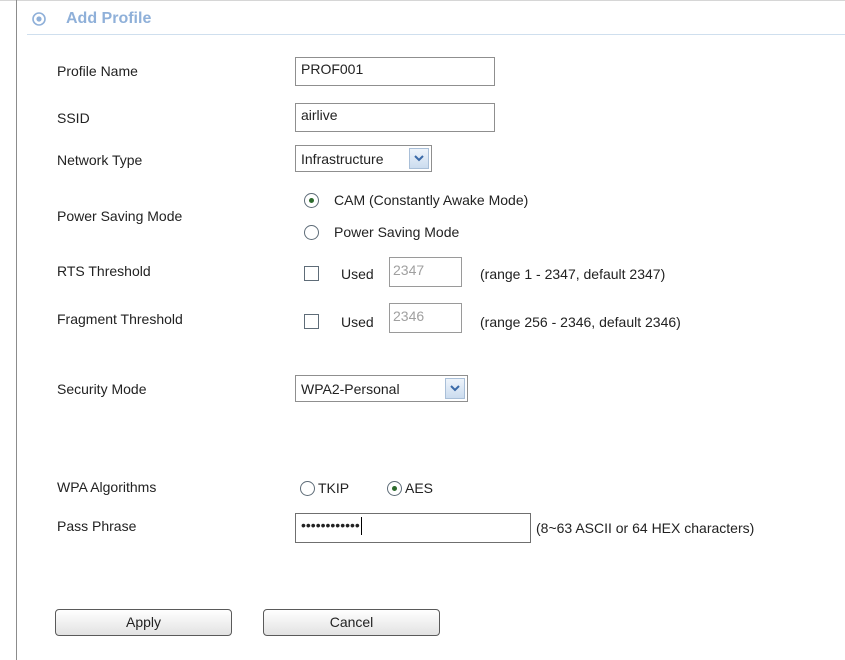 The height and width of the screenshot is (660, 845). I want to click on power-saving-cam-radio, so click(311, 200).